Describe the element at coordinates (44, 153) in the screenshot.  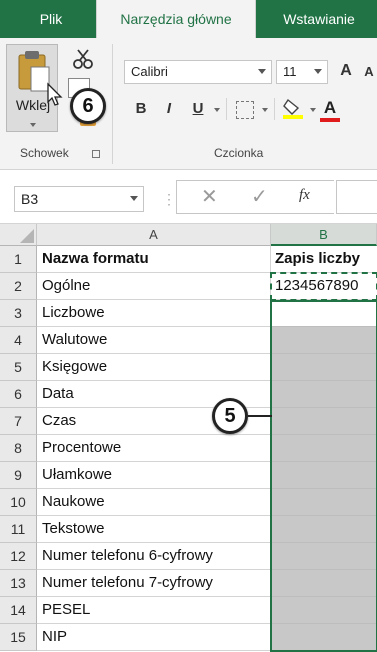
I see `clipboard-group-label: Schowek` at that location.